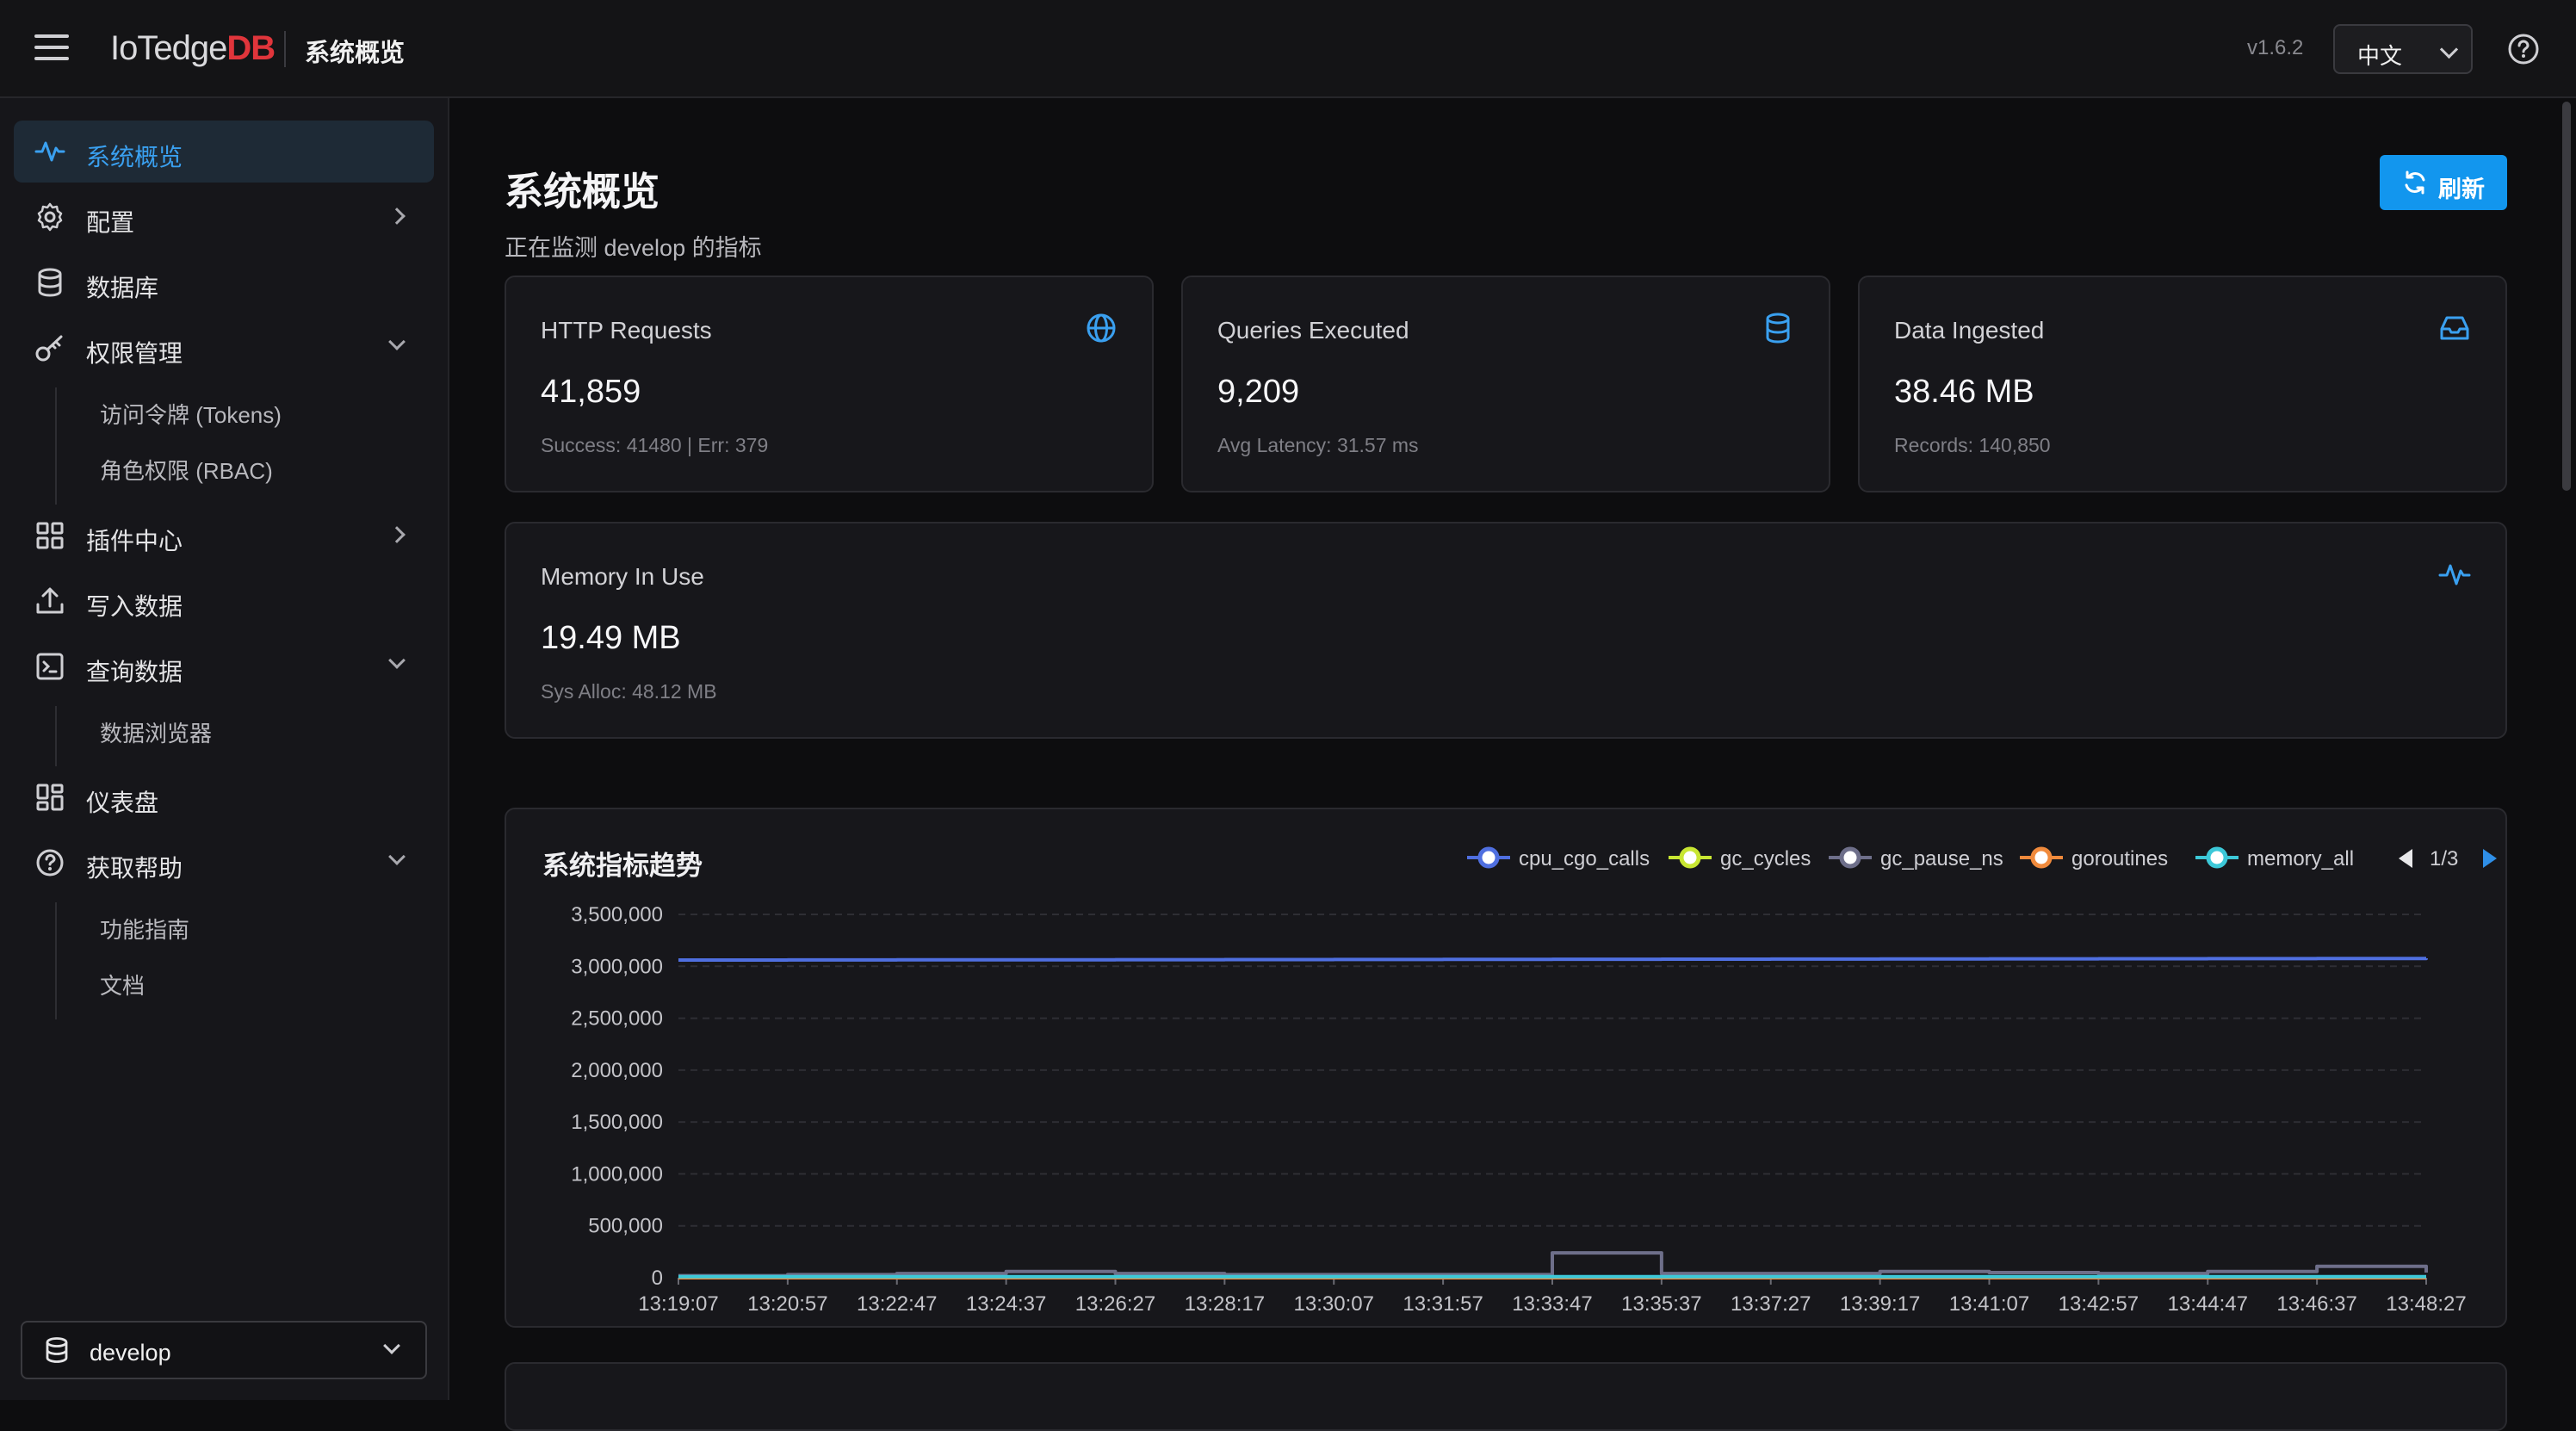  What do you see at coordinates (622, 577) in the screenshot?
I see `card-title: Memory In Use` at bounding box center [622, 577].